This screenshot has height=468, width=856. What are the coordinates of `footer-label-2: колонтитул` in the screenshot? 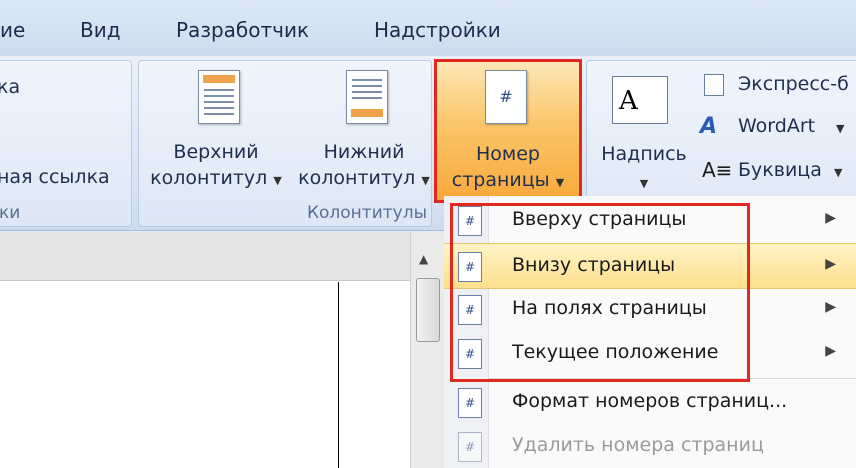 It's located at (357, 178).